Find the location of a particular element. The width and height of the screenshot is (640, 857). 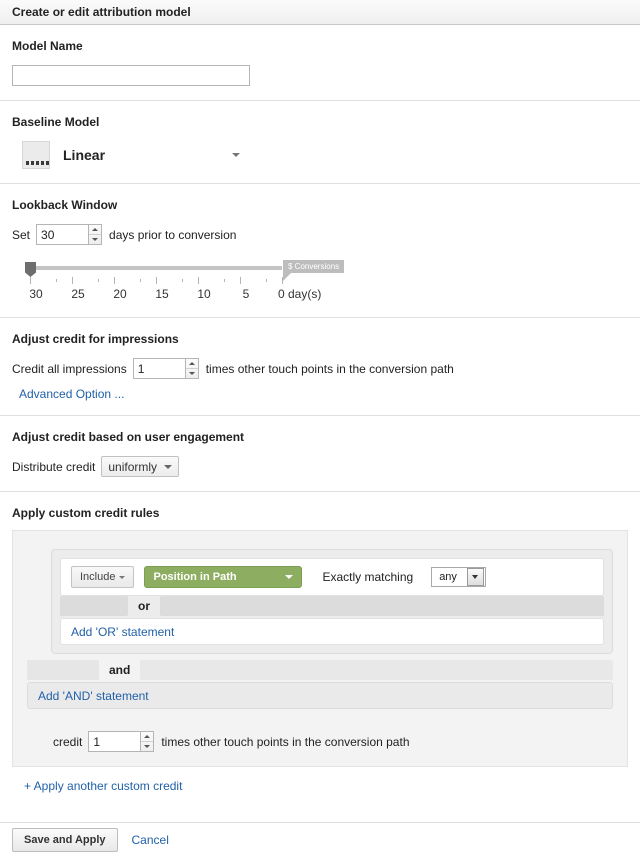

distribute-credit-value: uniformly is located at coordinates (133, 466).